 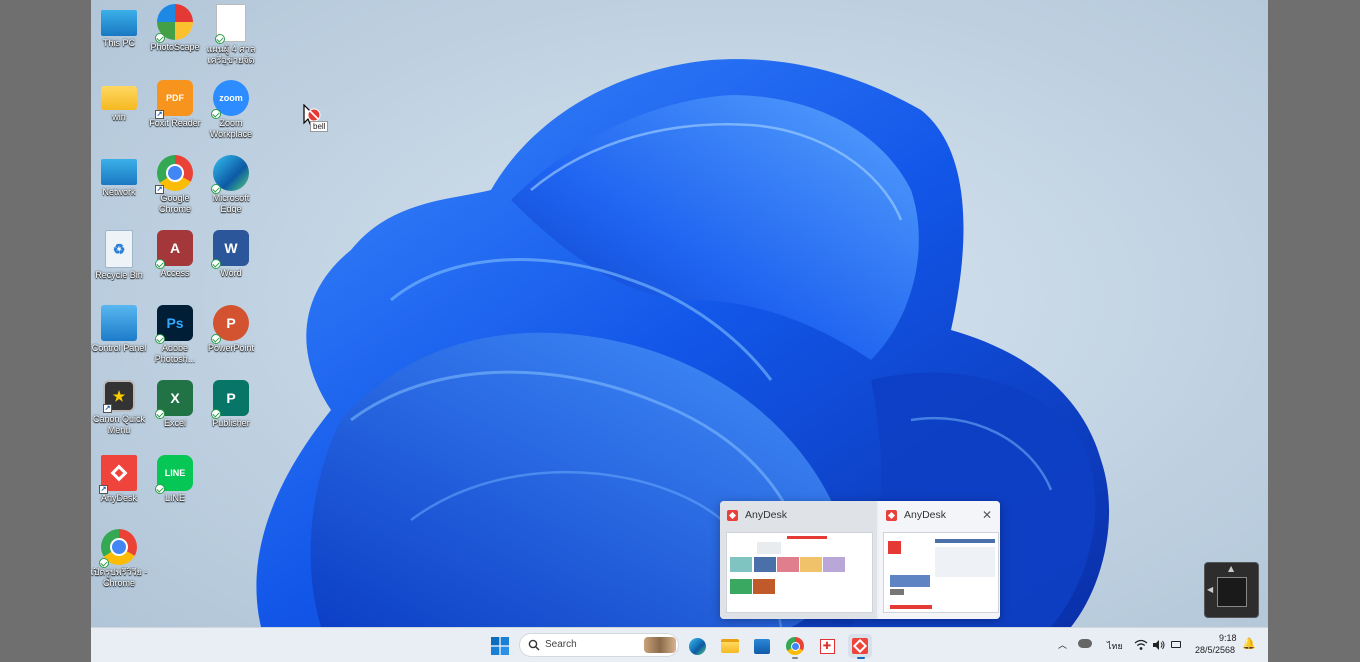 I want to click on line-icon: LINE, so click(x=174, y=474).